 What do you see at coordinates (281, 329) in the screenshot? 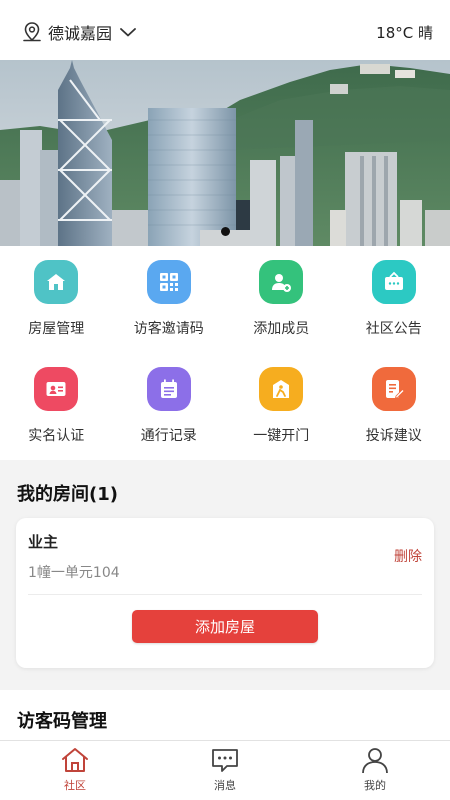
I see `action-label: 添加成员` at bounding box center [281, 329].